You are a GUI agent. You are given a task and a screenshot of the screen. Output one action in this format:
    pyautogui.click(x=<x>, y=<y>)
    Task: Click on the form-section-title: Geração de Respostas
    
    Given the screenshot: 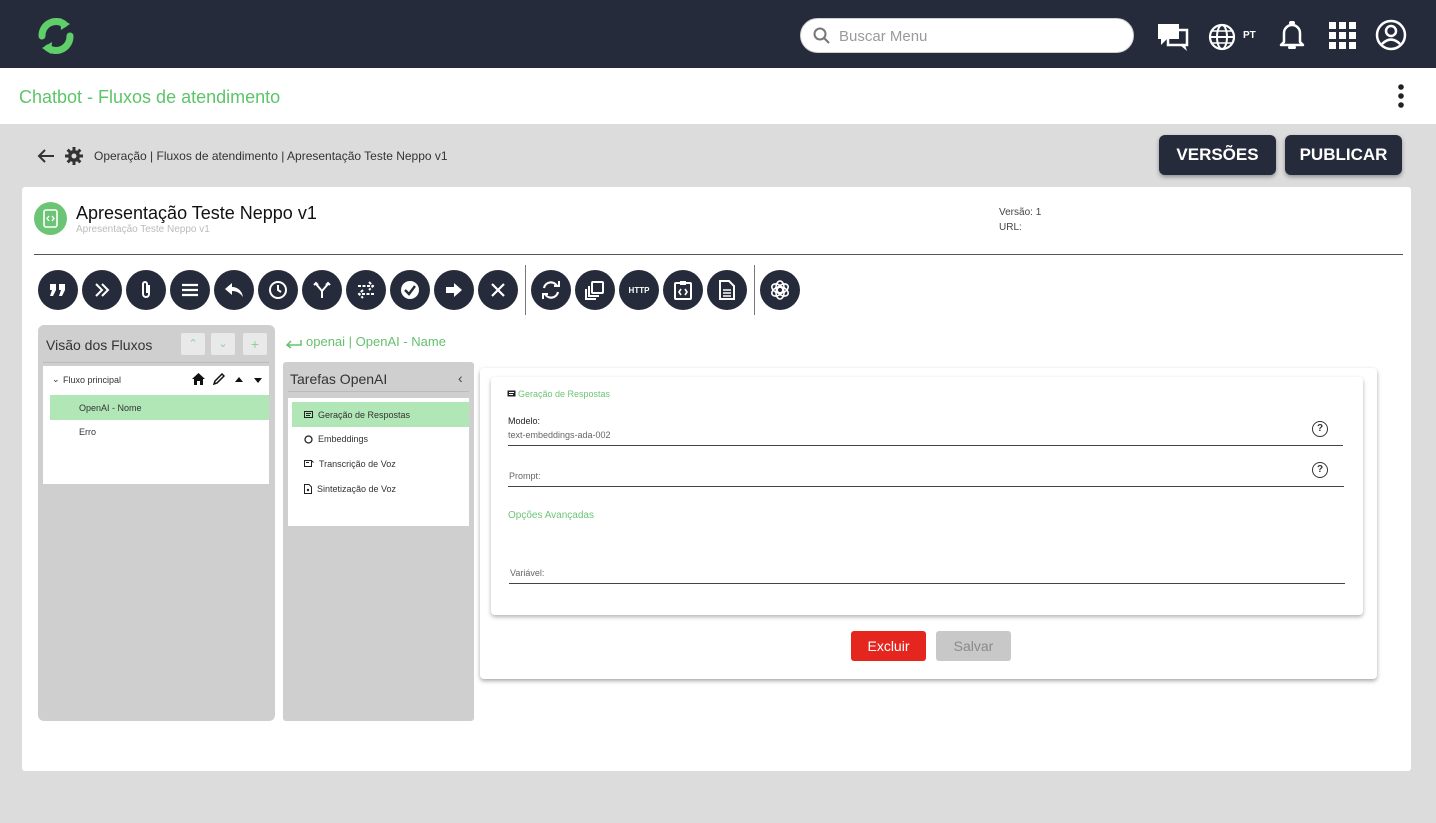 What is the action you would take?
    pyautogui.click(x=564, y=394)
    